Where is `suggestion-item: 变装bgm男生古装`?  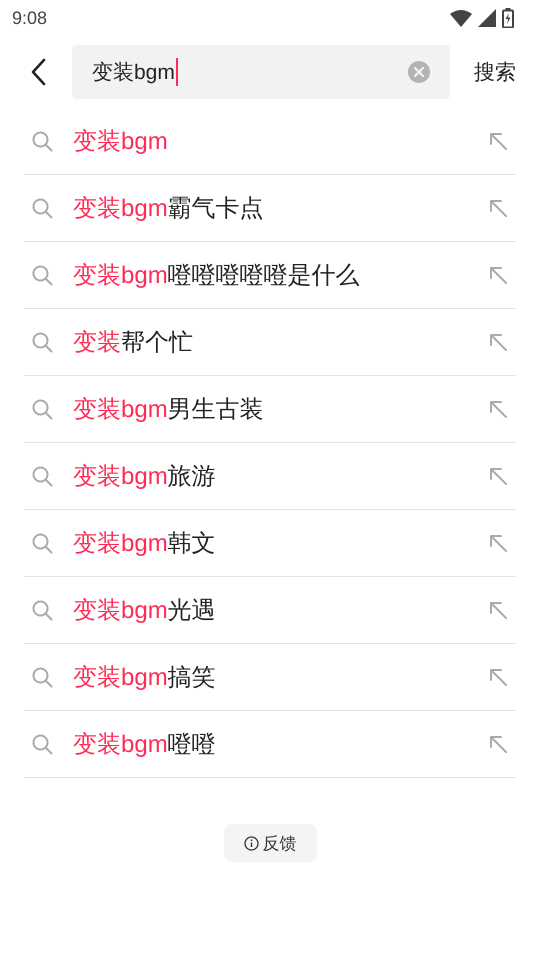
suggestion-item: 变装bgm男生古装 is located at coordinates (280, 409).